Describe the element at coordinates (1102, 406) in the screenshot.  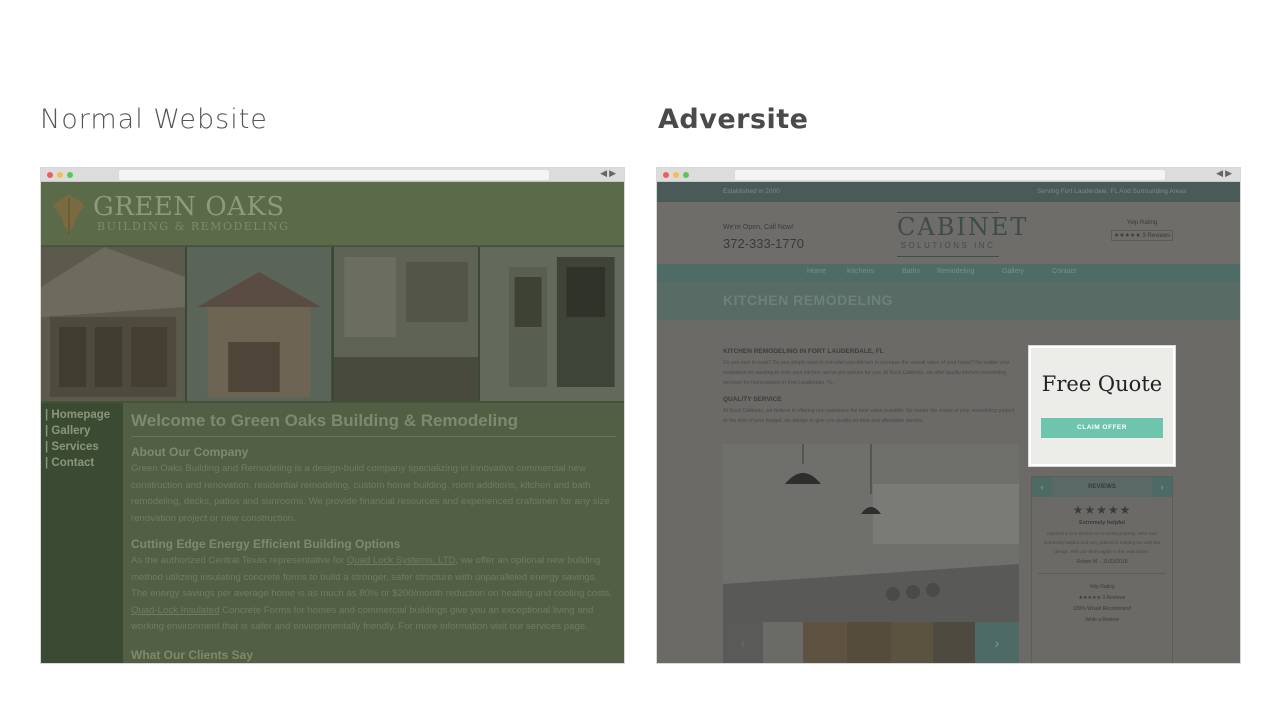
I see `free-quote-popup: Free Quote CLAIM OFFER` at that location.